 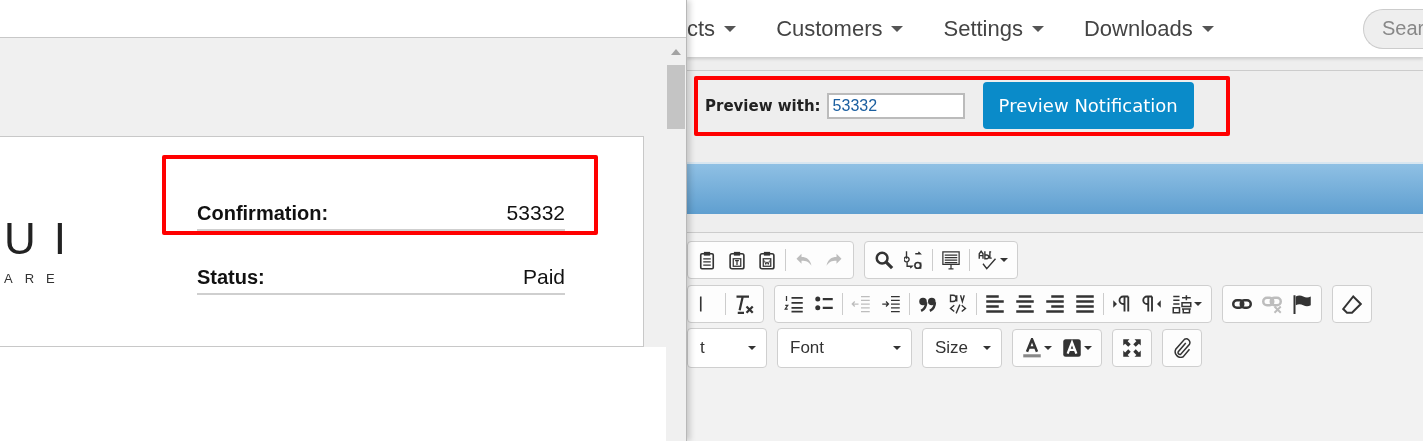 What do you see at coordinates (1152, 304) in the screenshot?
I see `pilcrow-left-icon` at bounding box center [1152, 304].